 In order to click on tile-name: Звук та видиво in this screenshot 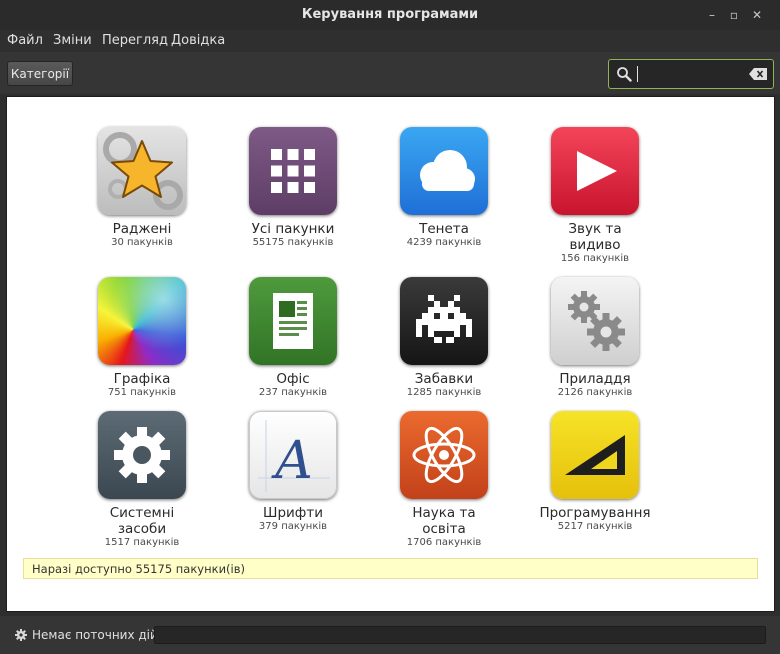, I will do `click(595, 237)`.